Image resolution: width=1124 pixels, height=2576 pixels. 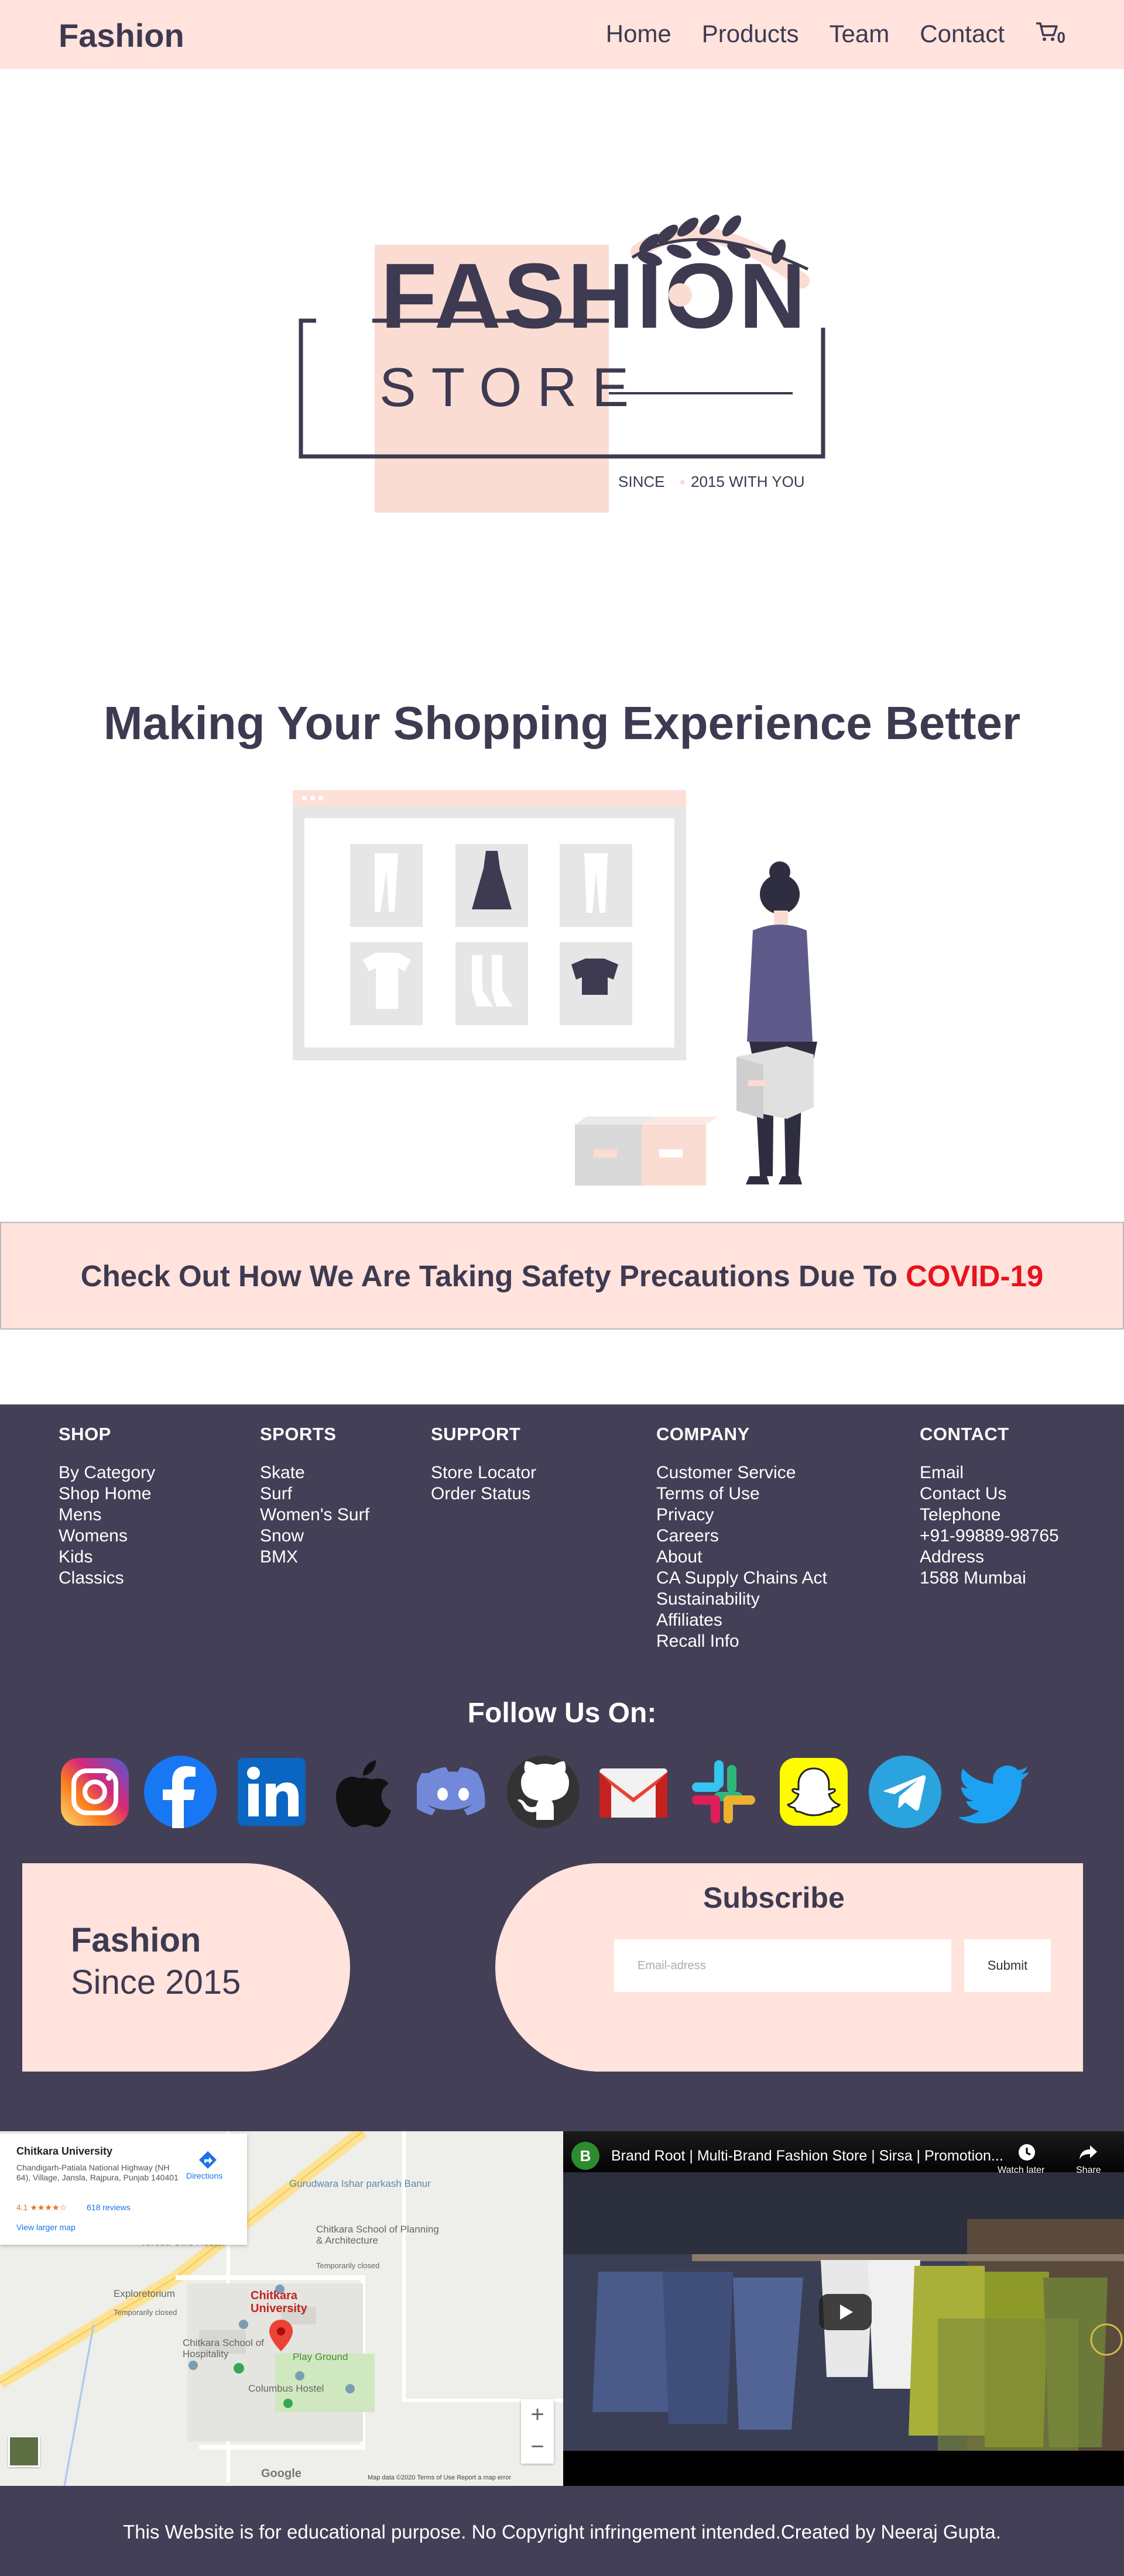 What do you see at coordinates (905, 1792) in the screenshot?
I see `telegram-icon` at bounding box center [905, 1792].